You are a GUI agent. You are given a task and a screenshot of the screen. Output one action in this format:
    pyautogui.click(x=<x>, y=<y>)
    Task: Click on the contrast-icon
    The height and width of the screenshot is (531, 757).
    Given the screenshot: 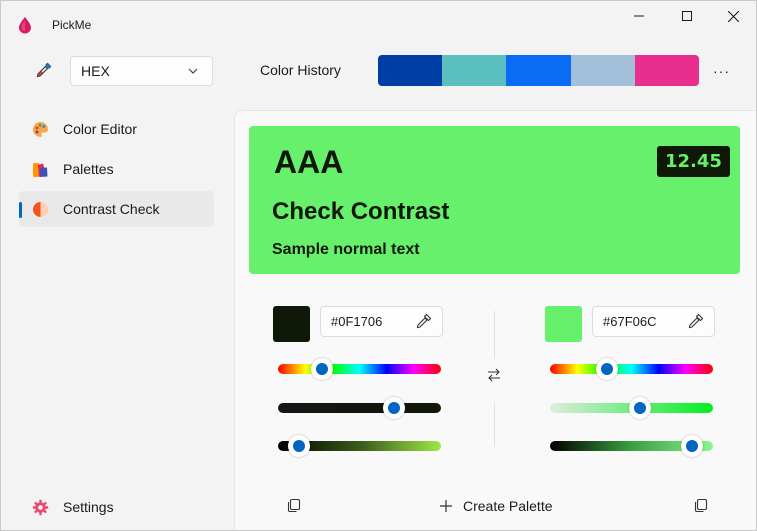 What is the action you would take?
    pyautogui.click(x=40, y=209)
    